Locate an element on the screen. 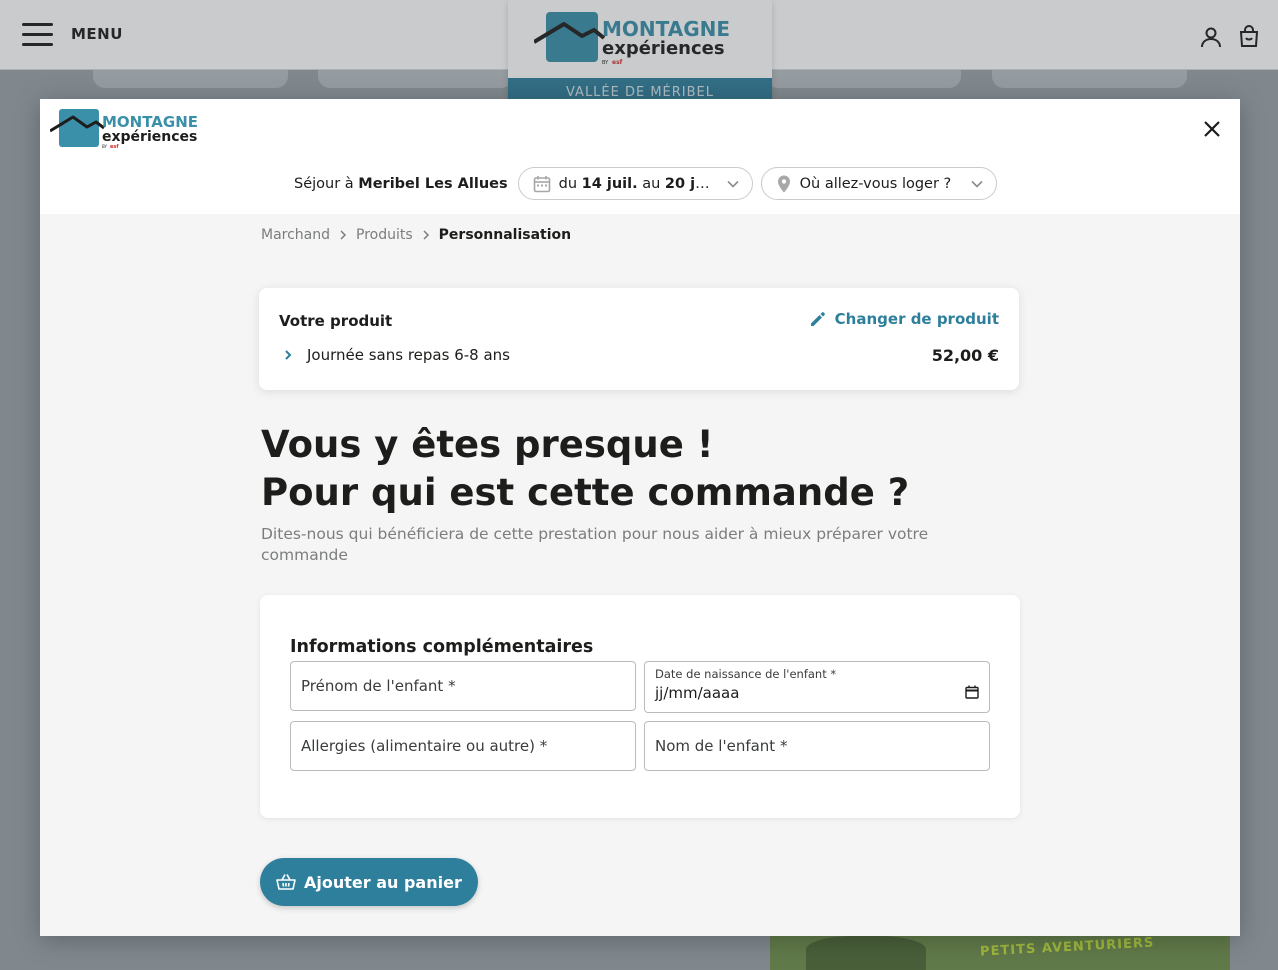 The image size is (1278, 970). product-name: Journée sans repas 6-8 ans is located at coordinates (408, 355).